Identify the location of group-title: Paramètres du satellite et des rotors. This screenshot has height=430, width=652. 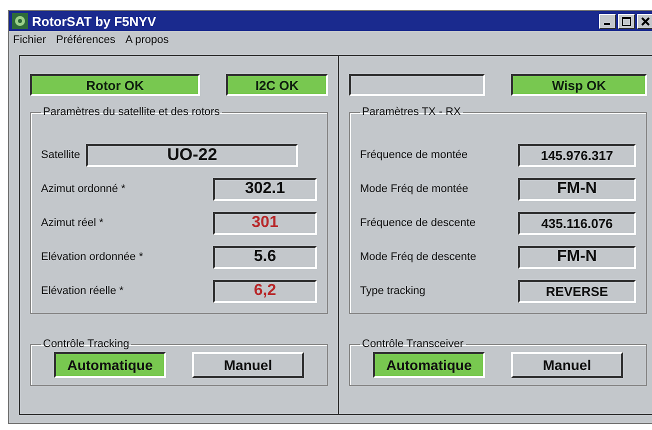
(131, 112).